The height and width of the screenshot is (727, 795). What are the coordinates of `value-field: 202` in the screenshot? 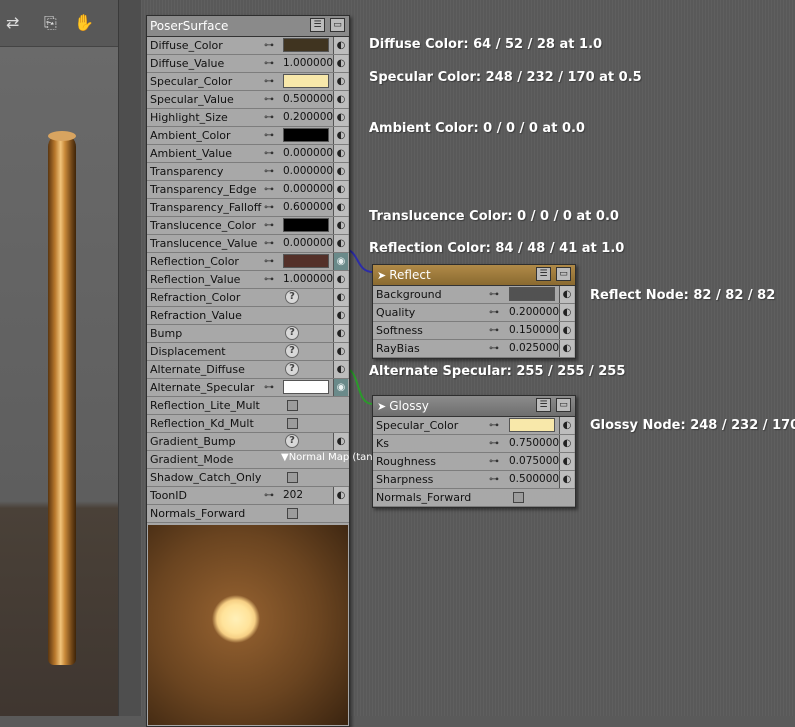 It's located at (306, 495).